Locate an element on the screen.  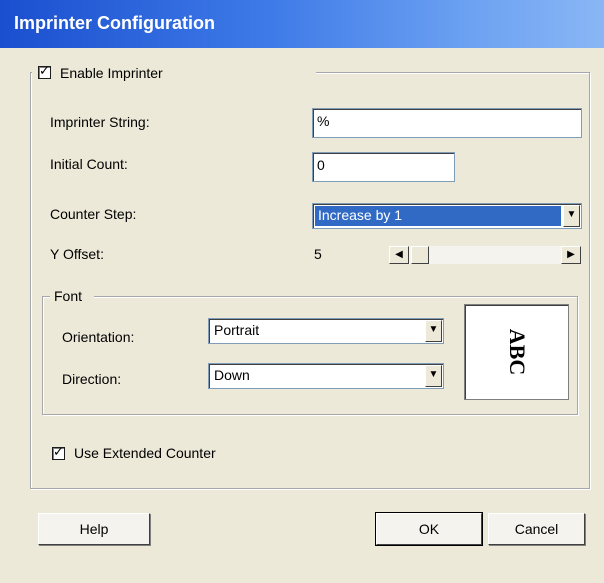
font-preview-box: ABC is located at coordinates (516, 352).